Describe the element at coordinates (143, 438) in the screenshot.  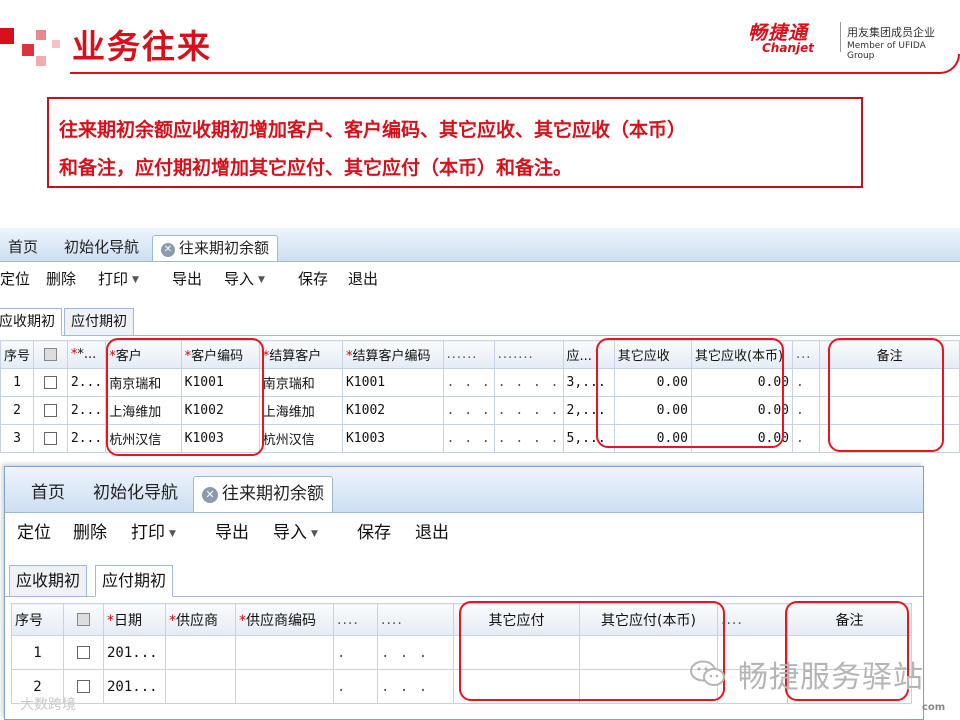
I see `cell-customer: 杭州汉信` at that location.